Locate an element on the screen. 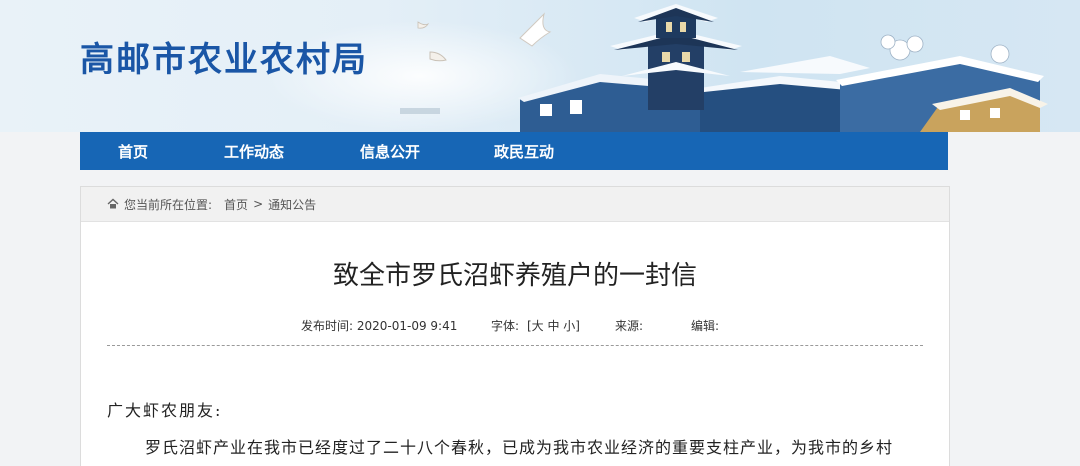 The height and width of the screenshot is (466, 1080). meta-divider is located at coordinates (515, 345).